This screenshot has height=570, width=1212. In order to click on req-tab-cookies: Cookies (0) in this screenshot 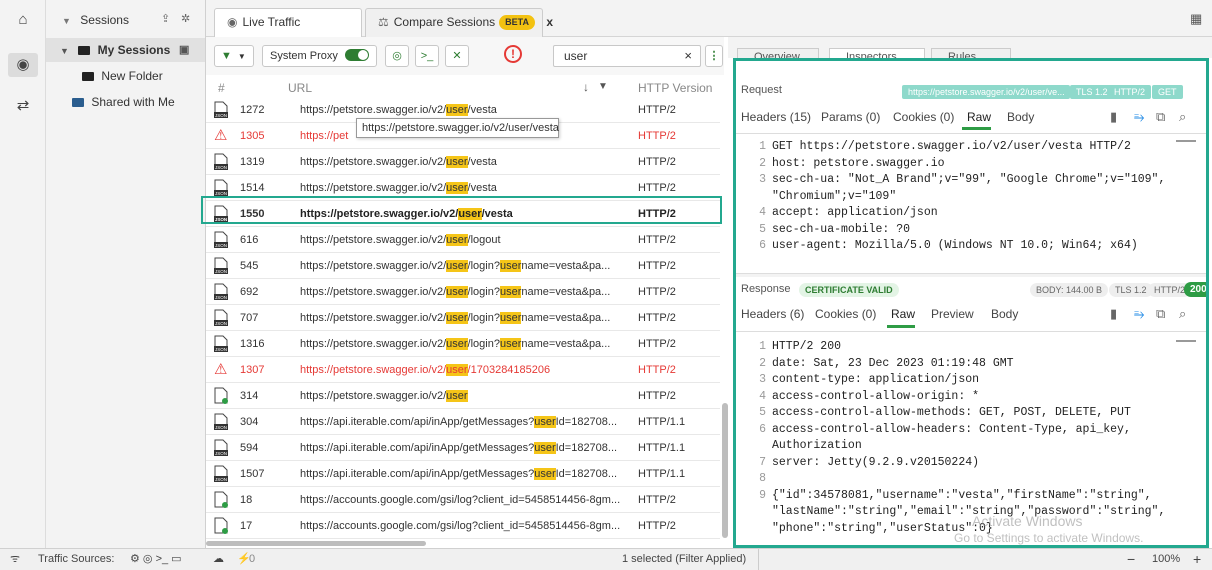, I will do `click(923, 117)`.